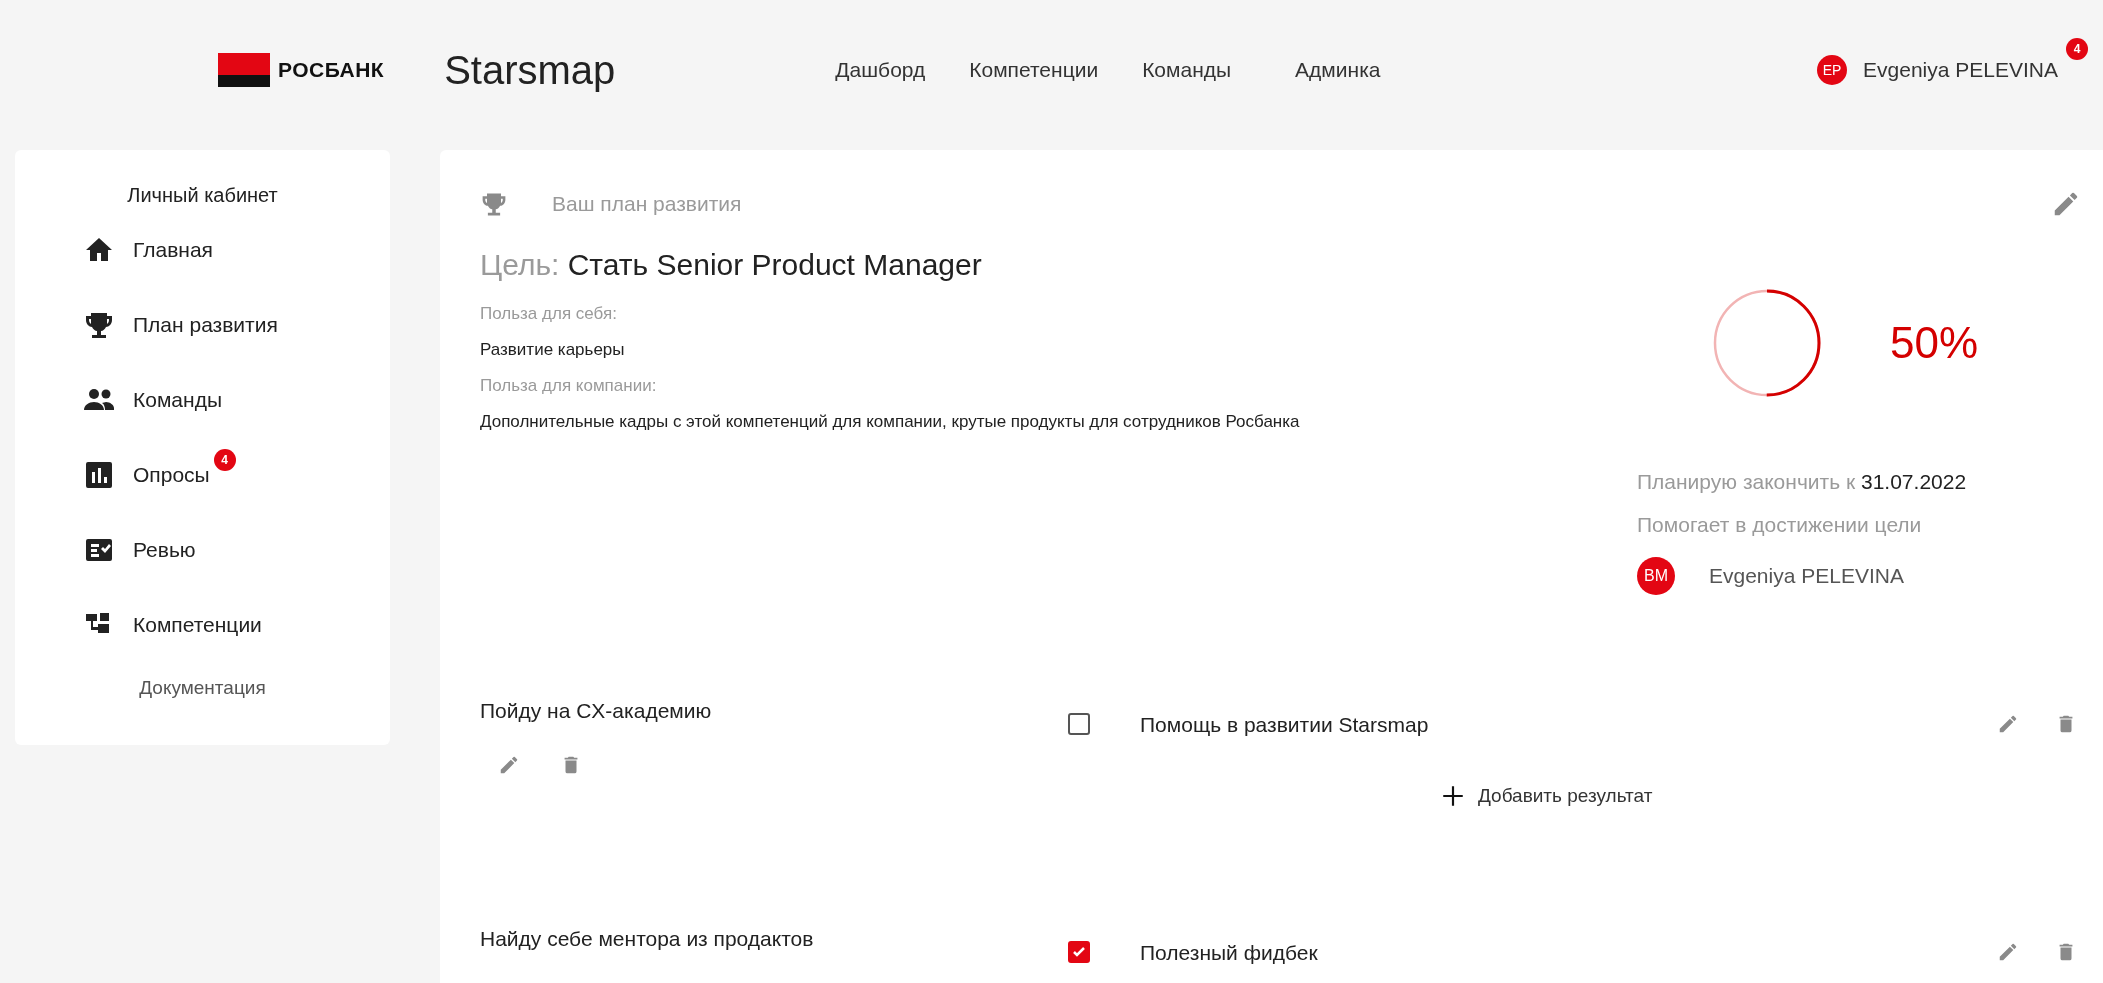  Describe the element at coordinates (1284, 724) in the screenshot. I see `result-title: Помощь в развитии Starsmap` at that location.